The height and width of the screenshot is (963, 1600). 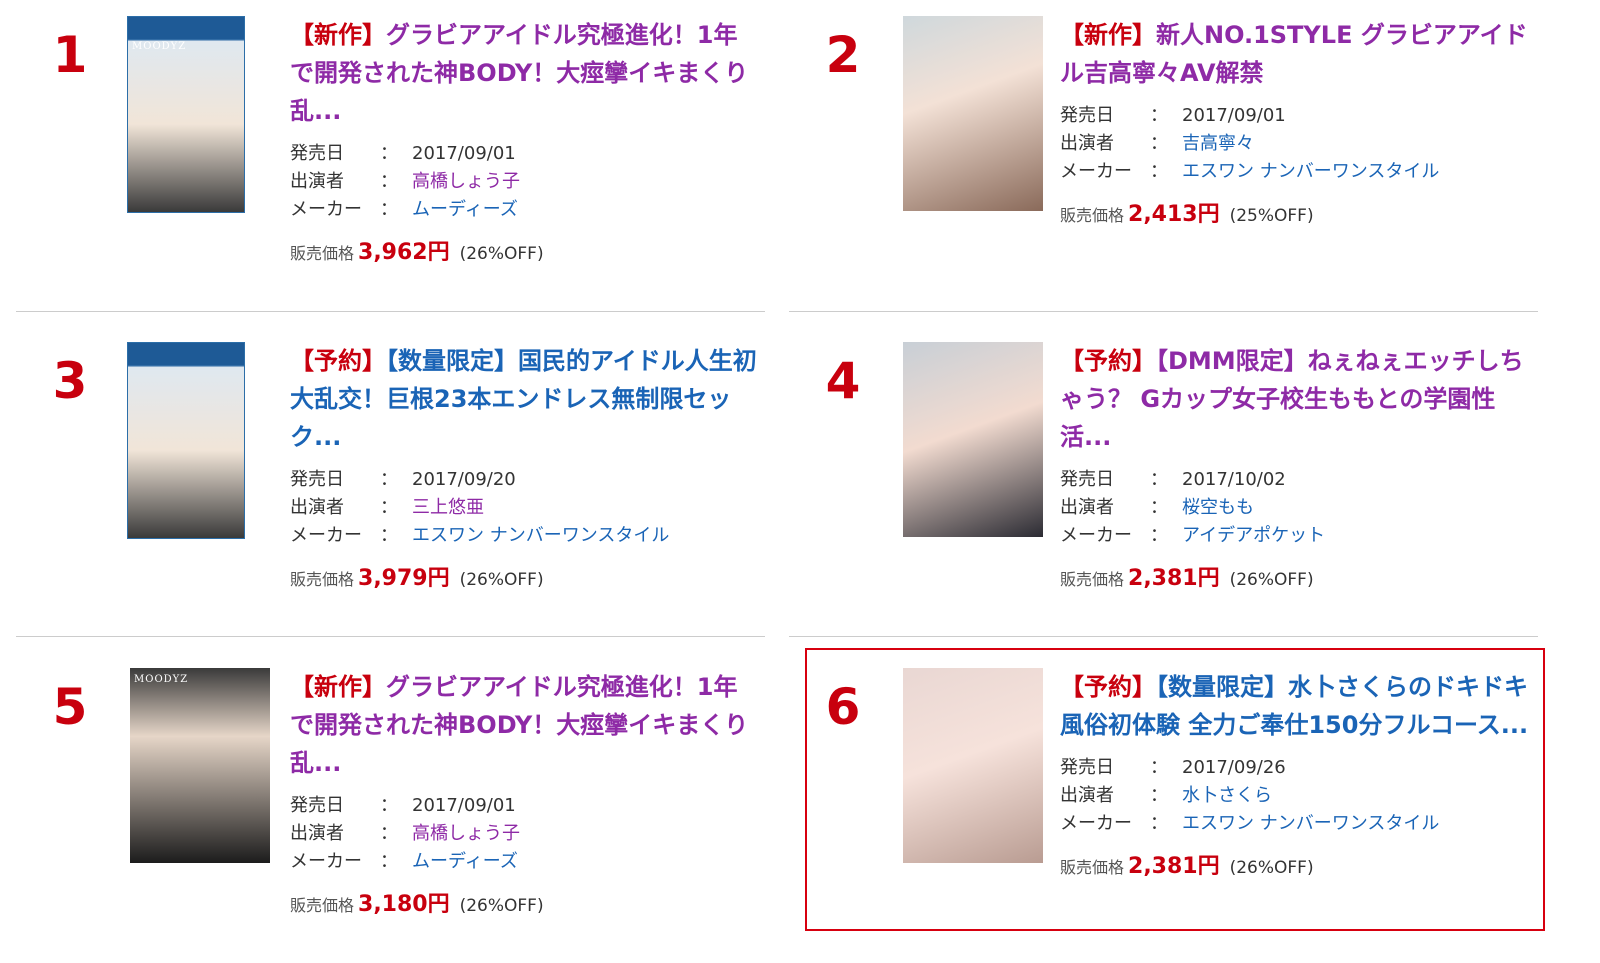 I want to click on performer-row: 出演者 ： 吉高寧々, so click(x=1295, y=144).